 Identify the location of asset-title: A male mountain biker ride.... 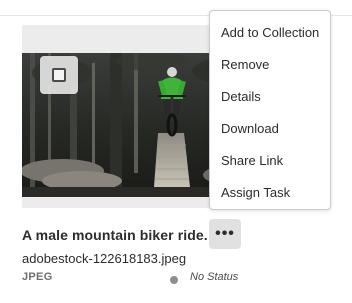
(114, 235).